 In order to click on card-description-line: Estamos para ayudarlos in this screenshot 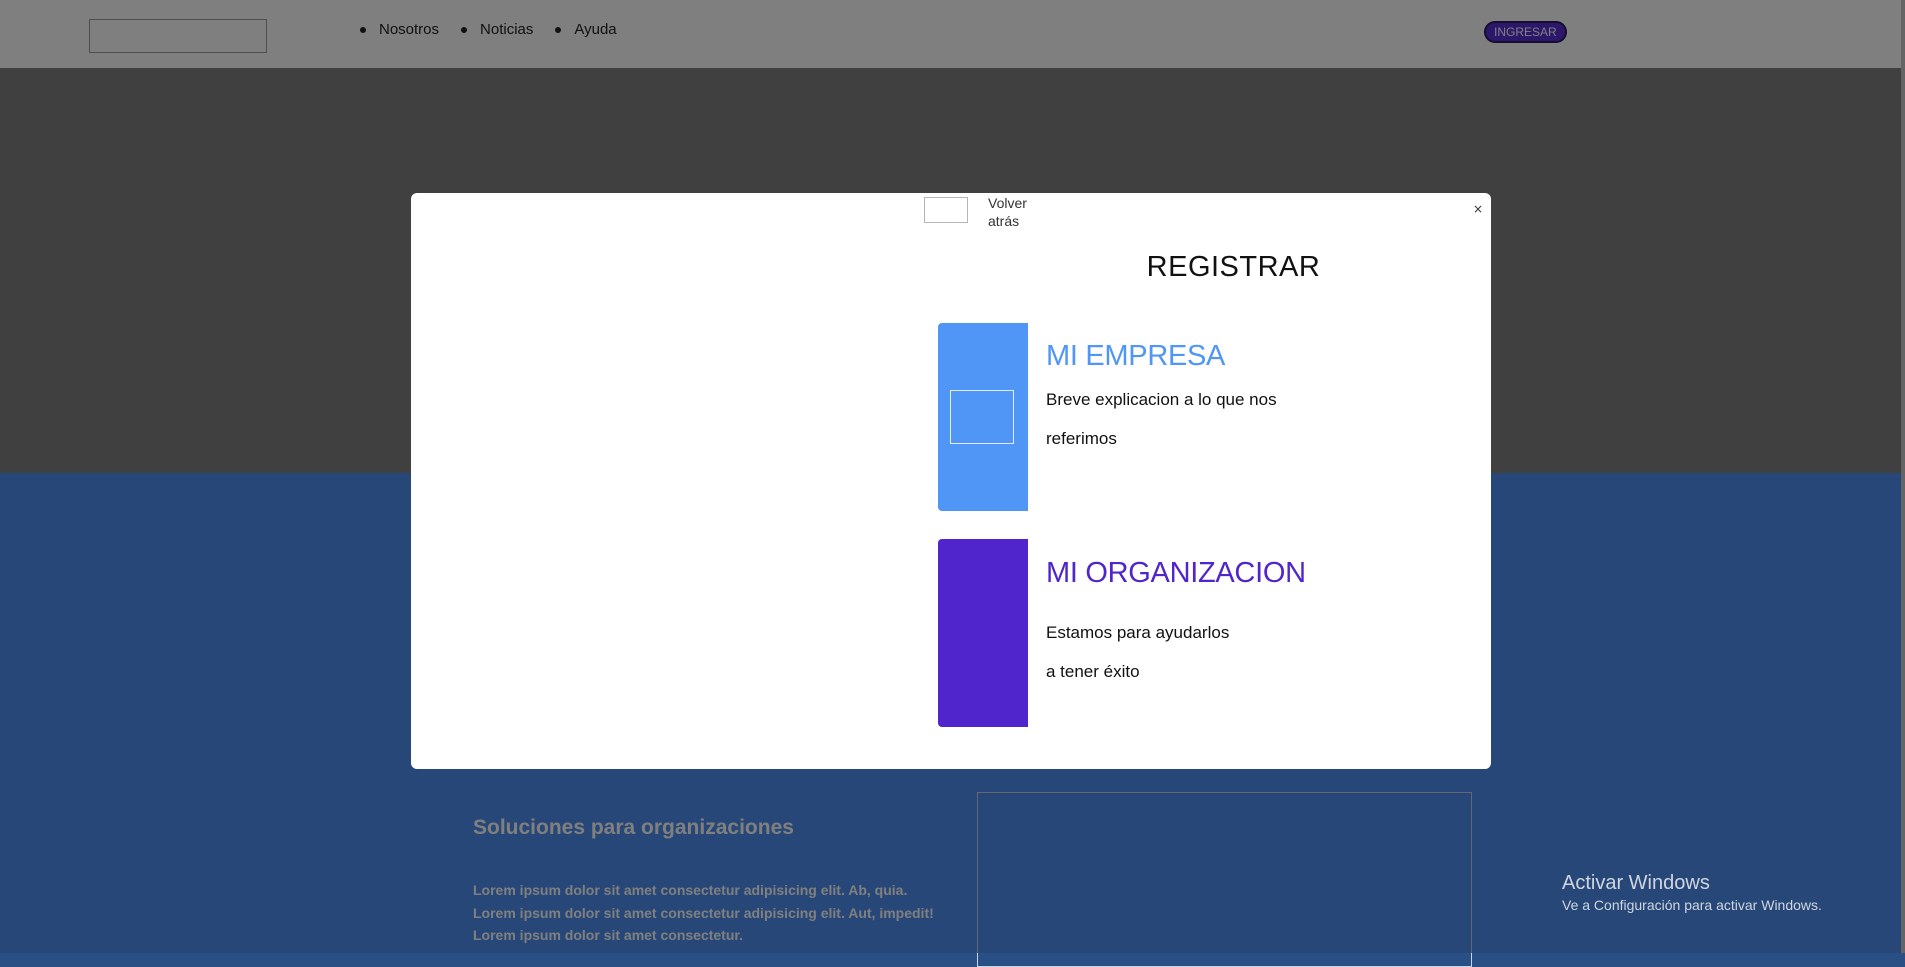, I will do `click(1138, 632)`.